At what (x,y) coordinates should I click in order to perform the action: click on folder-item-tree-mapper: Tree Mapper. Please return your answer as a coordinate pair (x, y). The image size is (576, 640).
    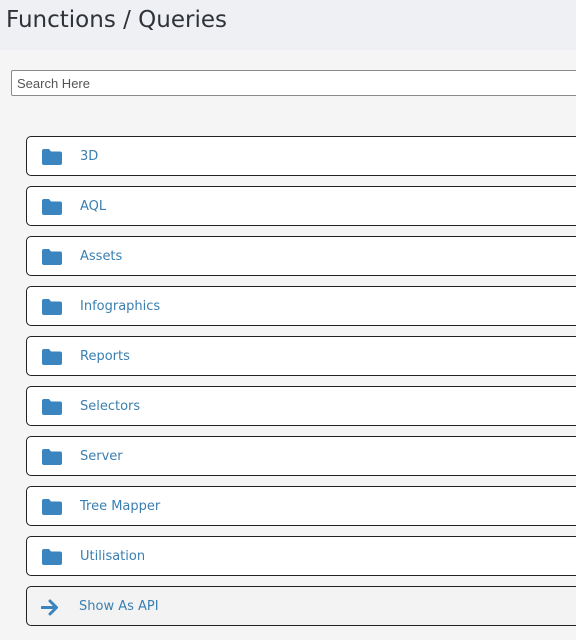
    Looking at the image, I should click on (301, 506).